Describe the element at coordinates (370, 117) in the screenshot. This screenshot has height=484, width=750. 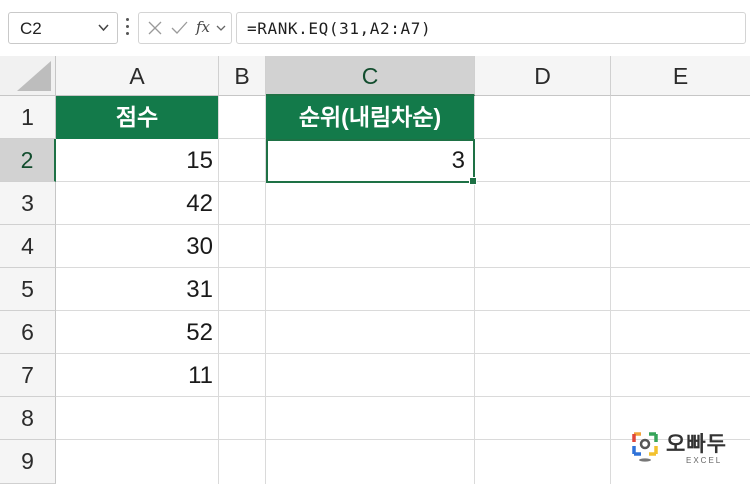
I see `cell-c1: 순위(내림차순)` at that location.